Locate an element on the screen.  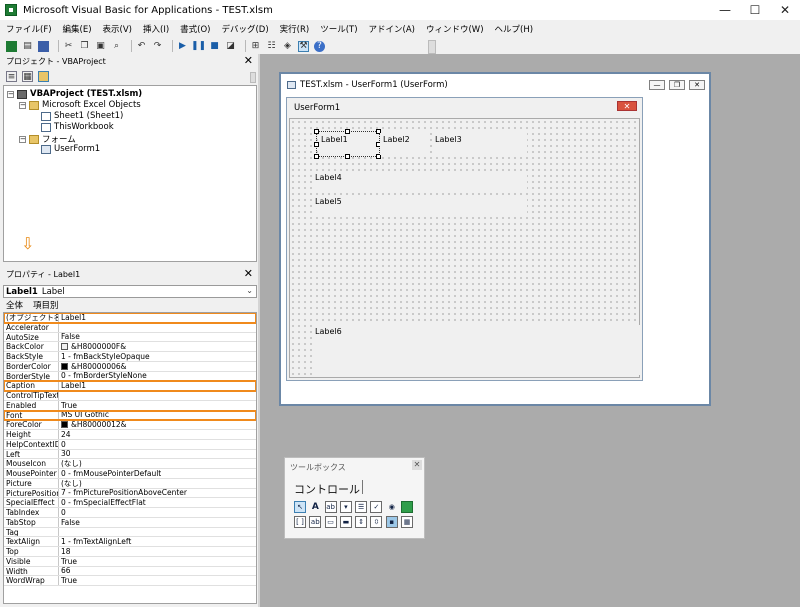
tree-item-sheet1: Sheet1 (Sheet1) is located at coordinates (82, 116).